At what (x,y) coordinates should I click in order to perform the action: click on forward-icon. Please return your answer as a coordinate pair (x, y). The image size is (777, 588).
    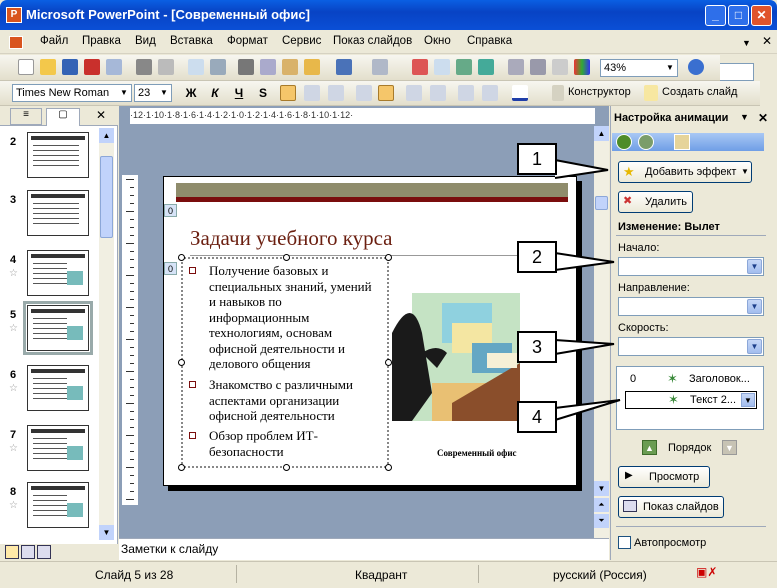
    Looking at the image, I should click on (646, 142).